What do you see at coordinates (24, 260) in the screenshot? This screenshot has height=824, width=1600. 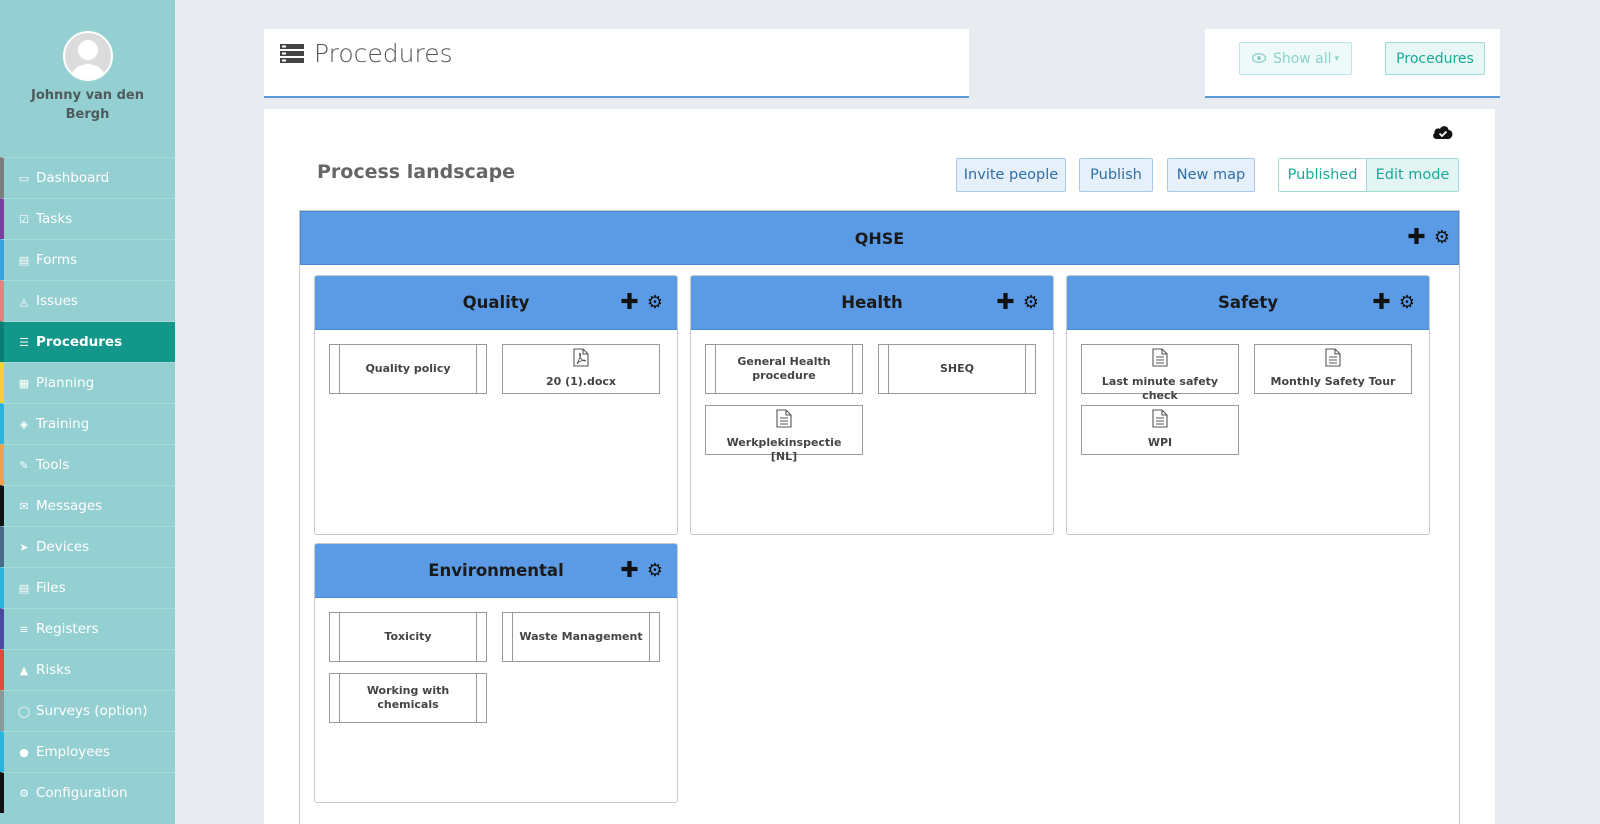 I see `file-icon: ▤` at bounding box center [24, 260].